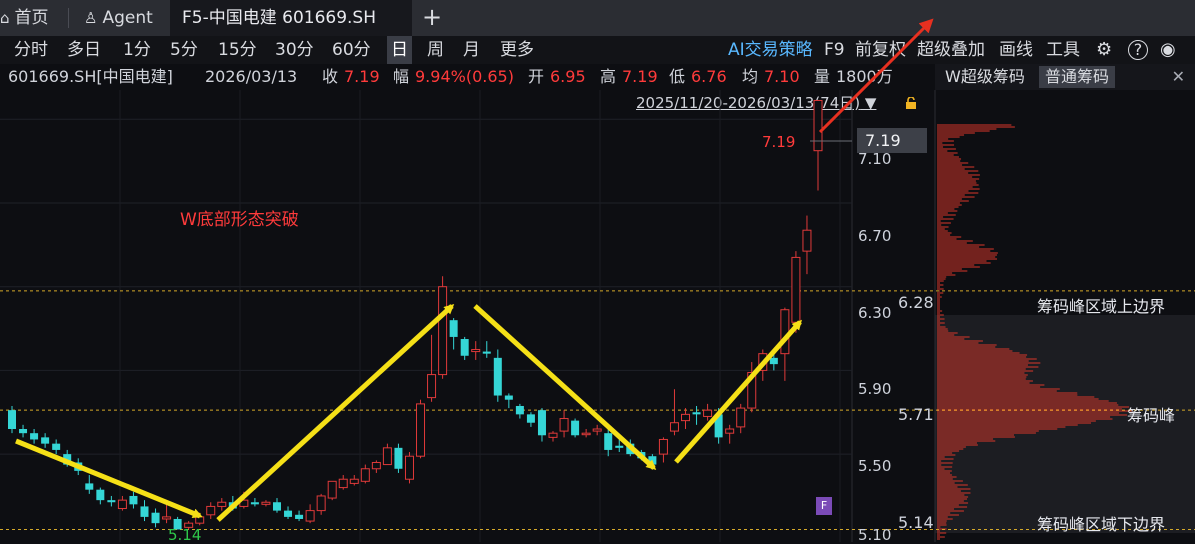 This screenshot has width=1195, height=544. Describe the element at coordinates (1178, 76) in the screenshot. I see `close-icon: ✕` at that location.